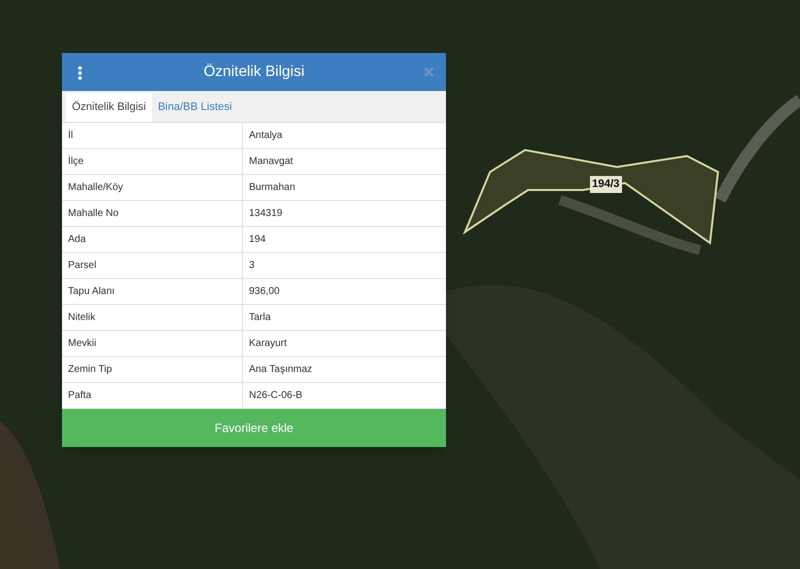 This screenshot has width=800, height=569. I want to click on parcel-outline, so click(591, 196).